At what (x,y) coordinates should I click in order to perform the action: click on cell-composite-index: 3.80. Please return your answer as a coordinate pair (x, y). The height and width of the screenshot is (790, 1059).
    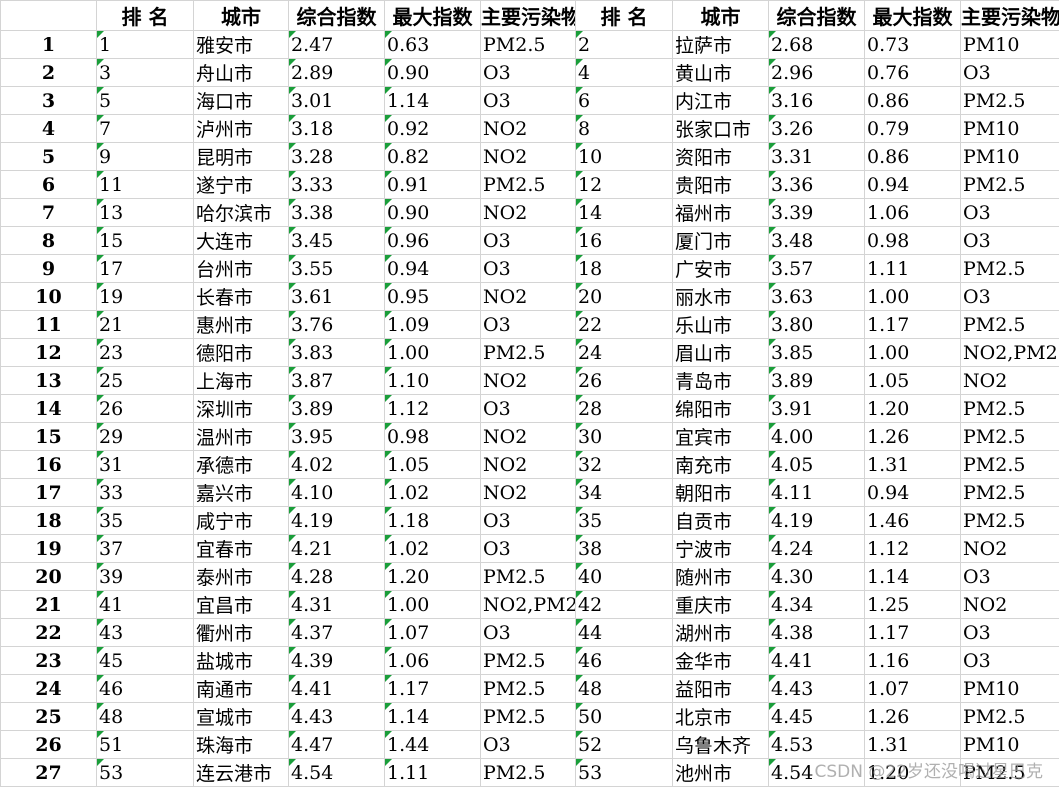
    Looking at the image, I should click on (816, 324).